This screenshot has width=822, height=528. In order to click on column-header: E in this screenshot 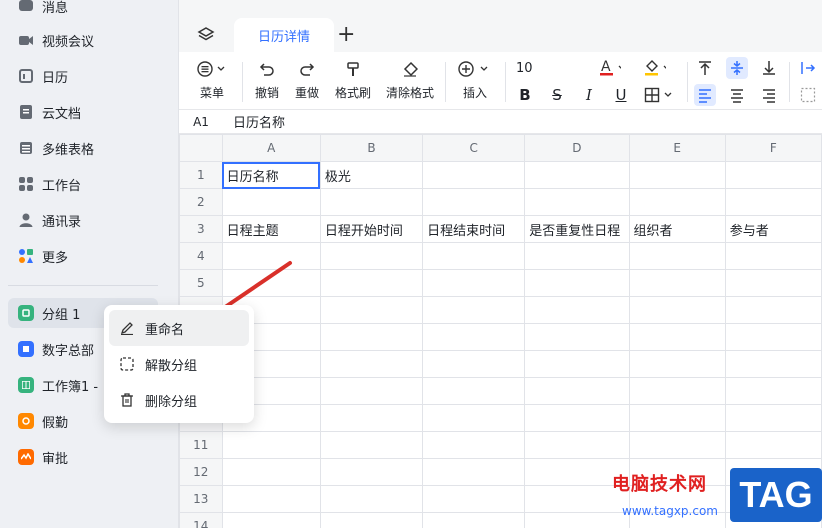, I will do `click(677, 148)`.